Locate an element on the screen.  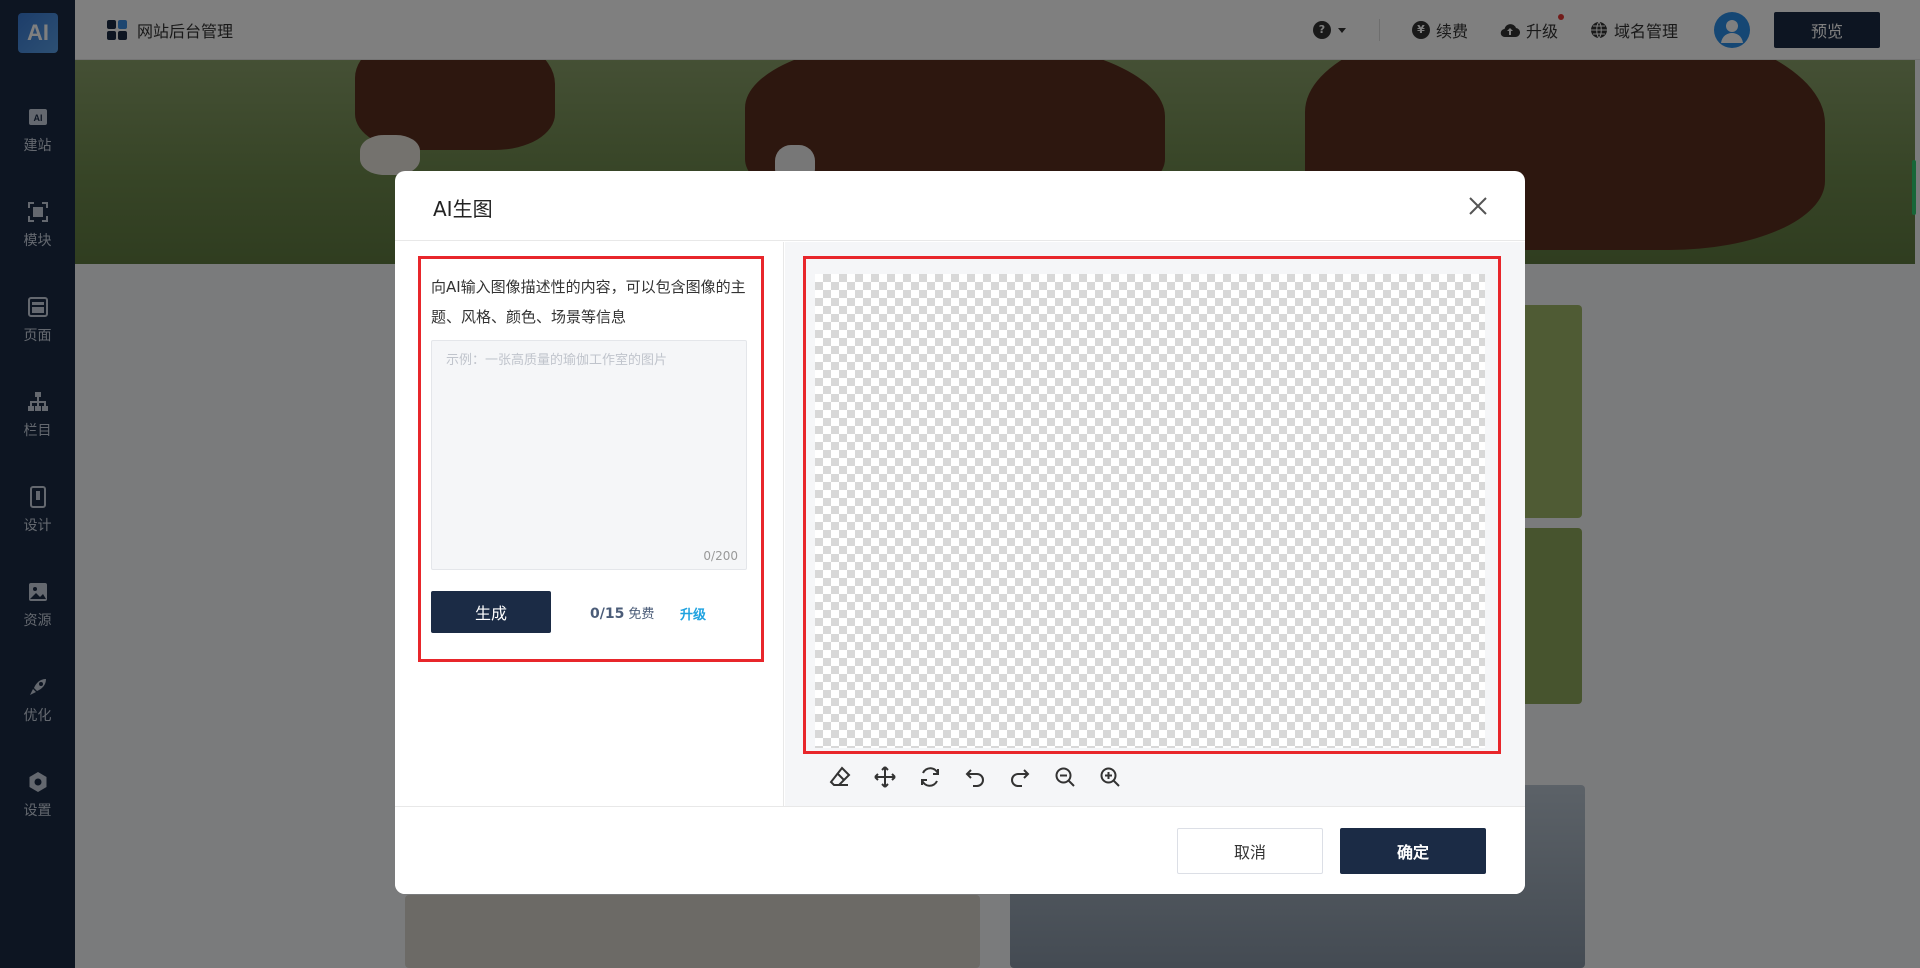
undo-icon is located at coordinates (974, 777).